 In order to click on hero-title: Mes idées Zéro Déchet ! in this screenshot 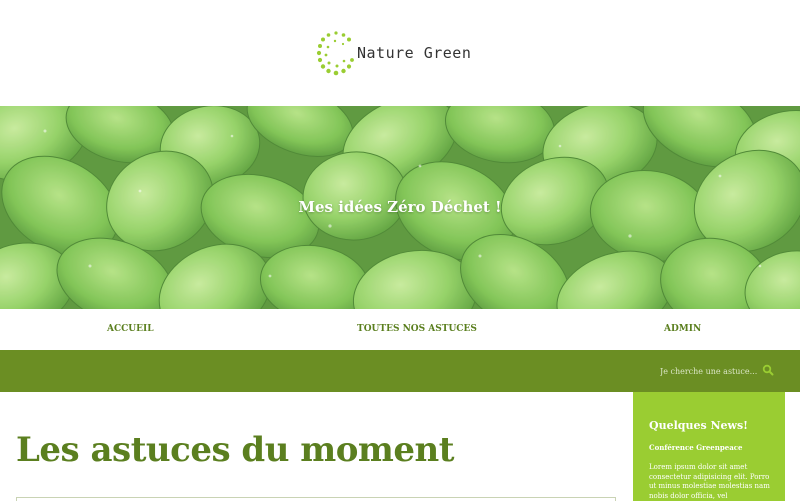, I will do `click(400, 207)`.